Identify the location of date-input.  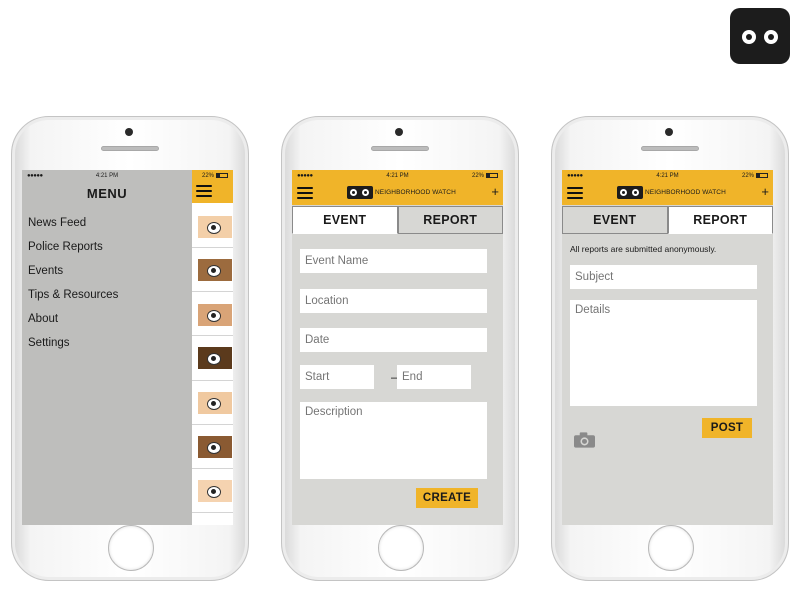
(393, 340).